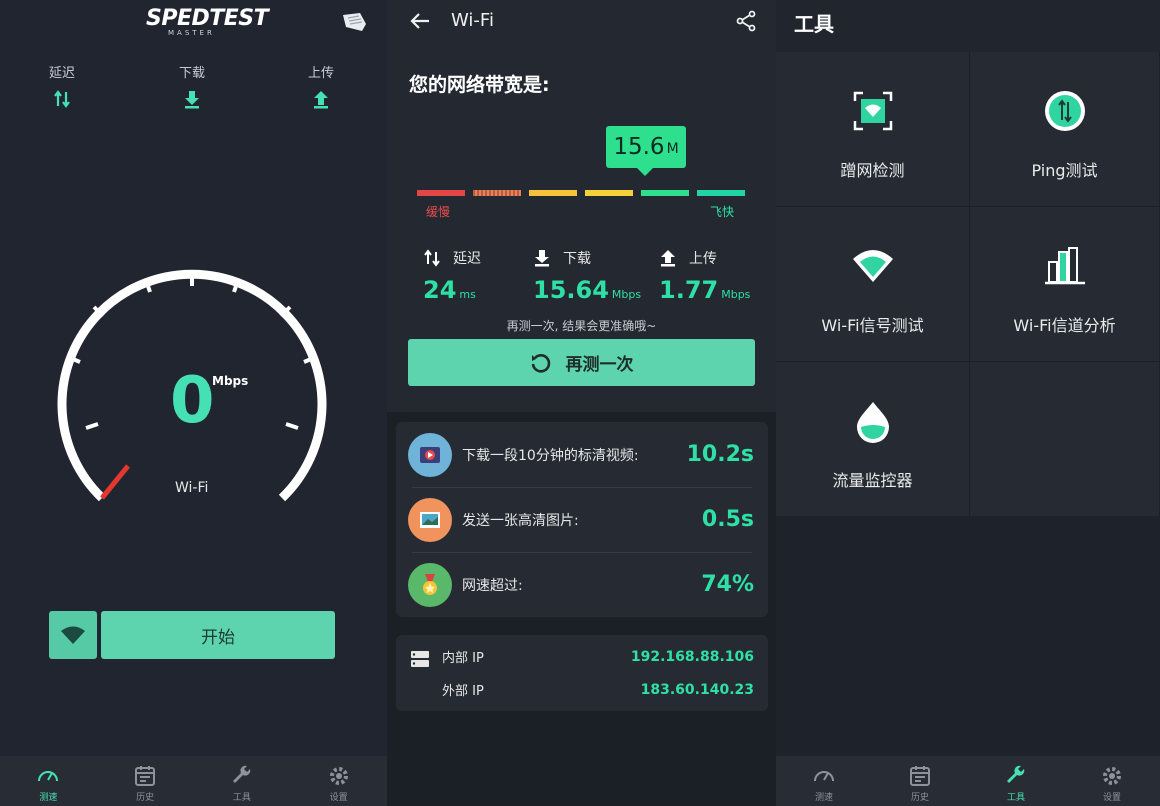  I want to click on scale-slow-label: 缓慢, so click(438, 212).